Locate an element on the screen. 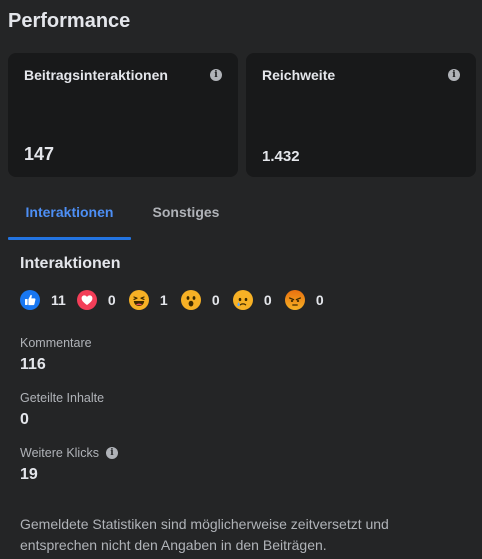 The image size is (482, 559). reaction-haha: 1 is located at coordinates (149, 300).